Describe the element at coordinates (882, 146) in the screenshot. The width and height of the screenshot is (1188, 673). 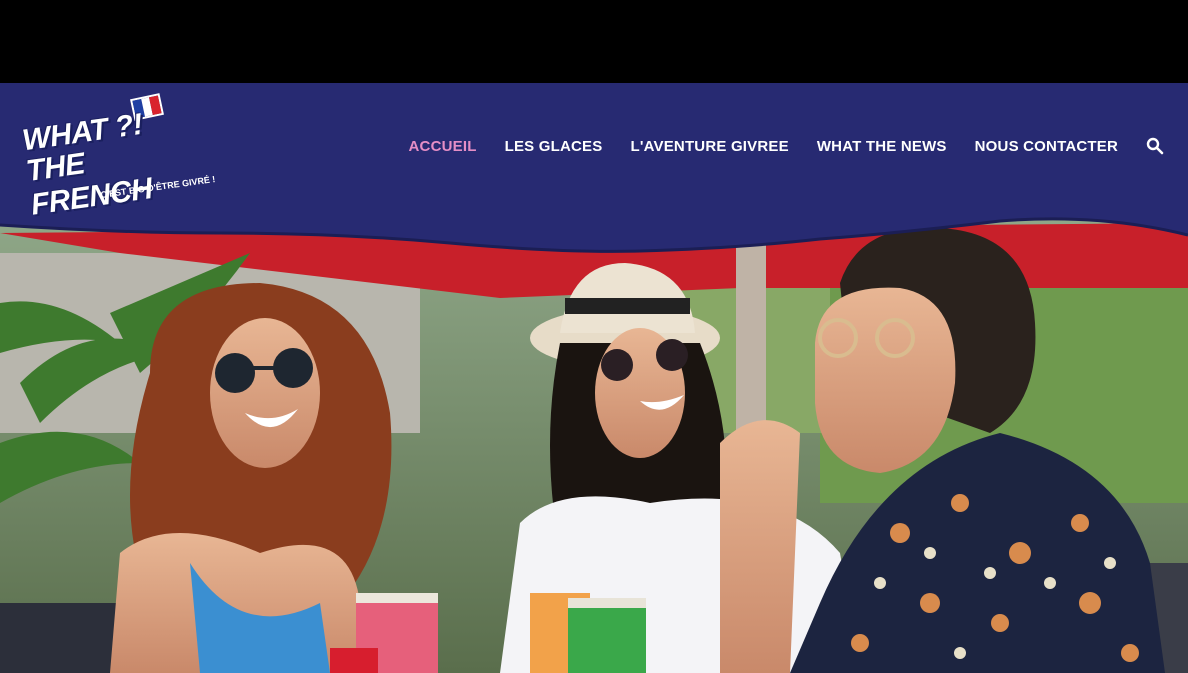
I see `nav-item-what-the-news: WHAT THE NEWS` at that location.